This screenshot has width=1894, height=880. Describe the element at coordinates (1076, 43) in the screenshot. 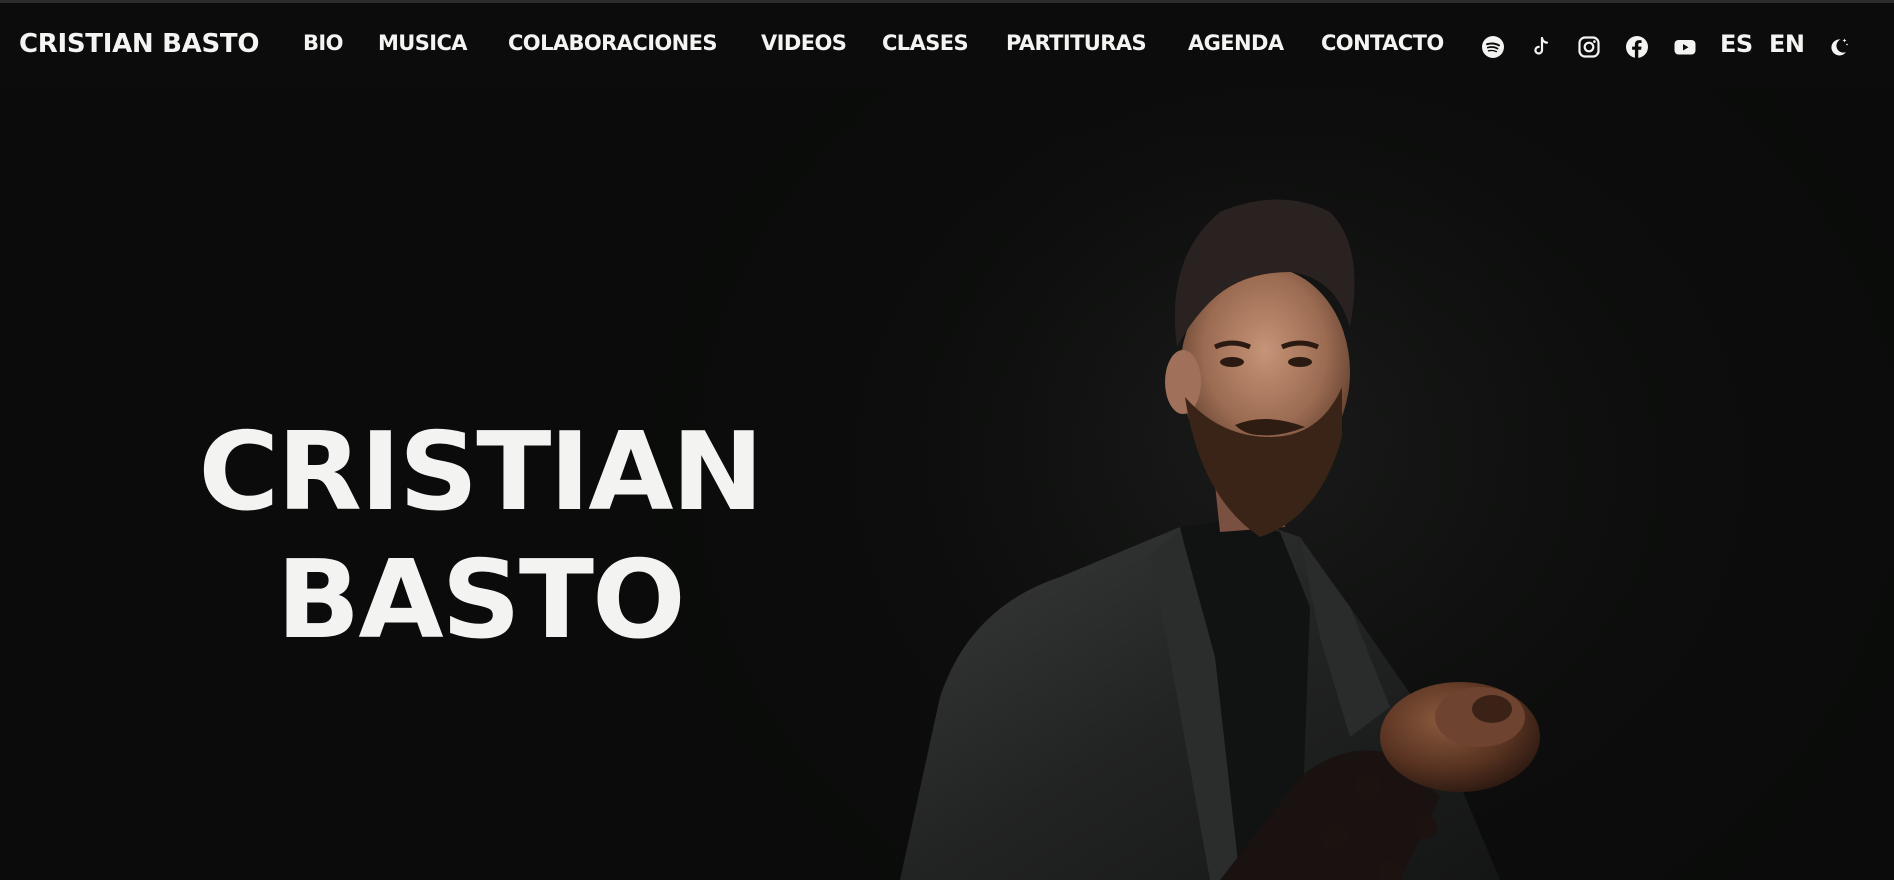

I see `nav-partituras: PARTITURAS` at that location.